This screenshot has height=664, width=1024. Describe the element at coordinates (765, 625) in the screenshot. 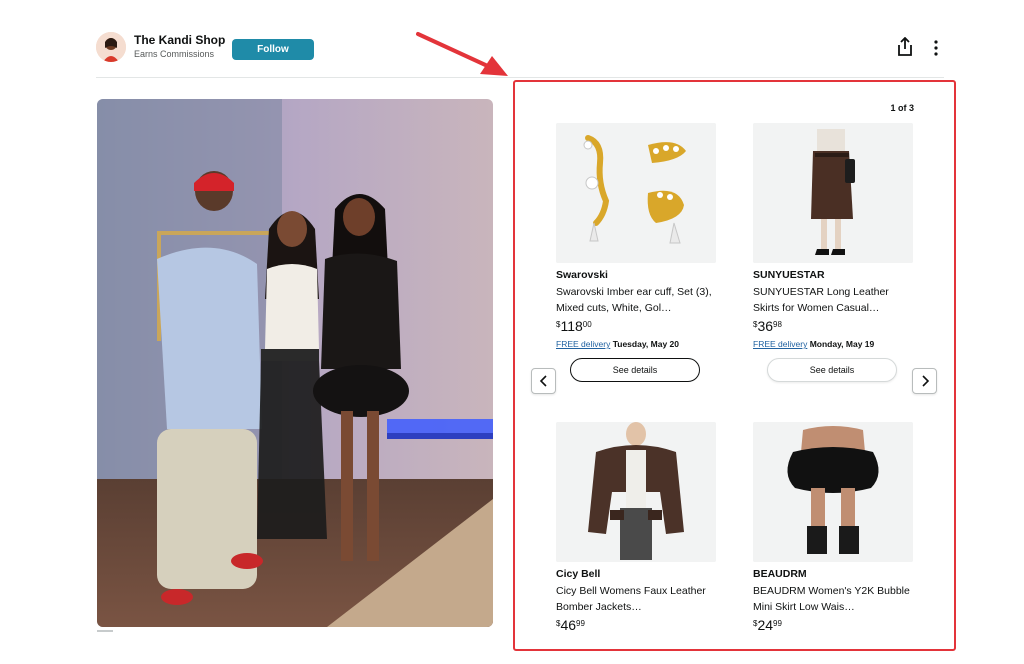

I see `price-dollars: 24` at that location.